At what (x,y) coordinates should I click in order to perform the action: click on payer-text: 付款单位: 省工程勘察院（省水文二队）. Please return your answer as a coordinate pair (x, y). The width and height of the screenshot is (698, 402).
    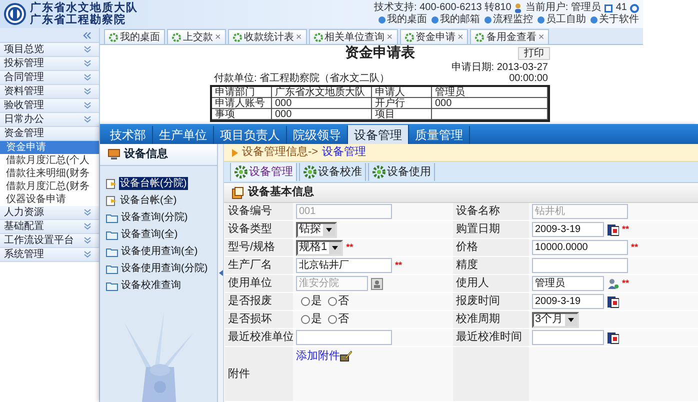
    Looking at the image, I should click on (301, 78).